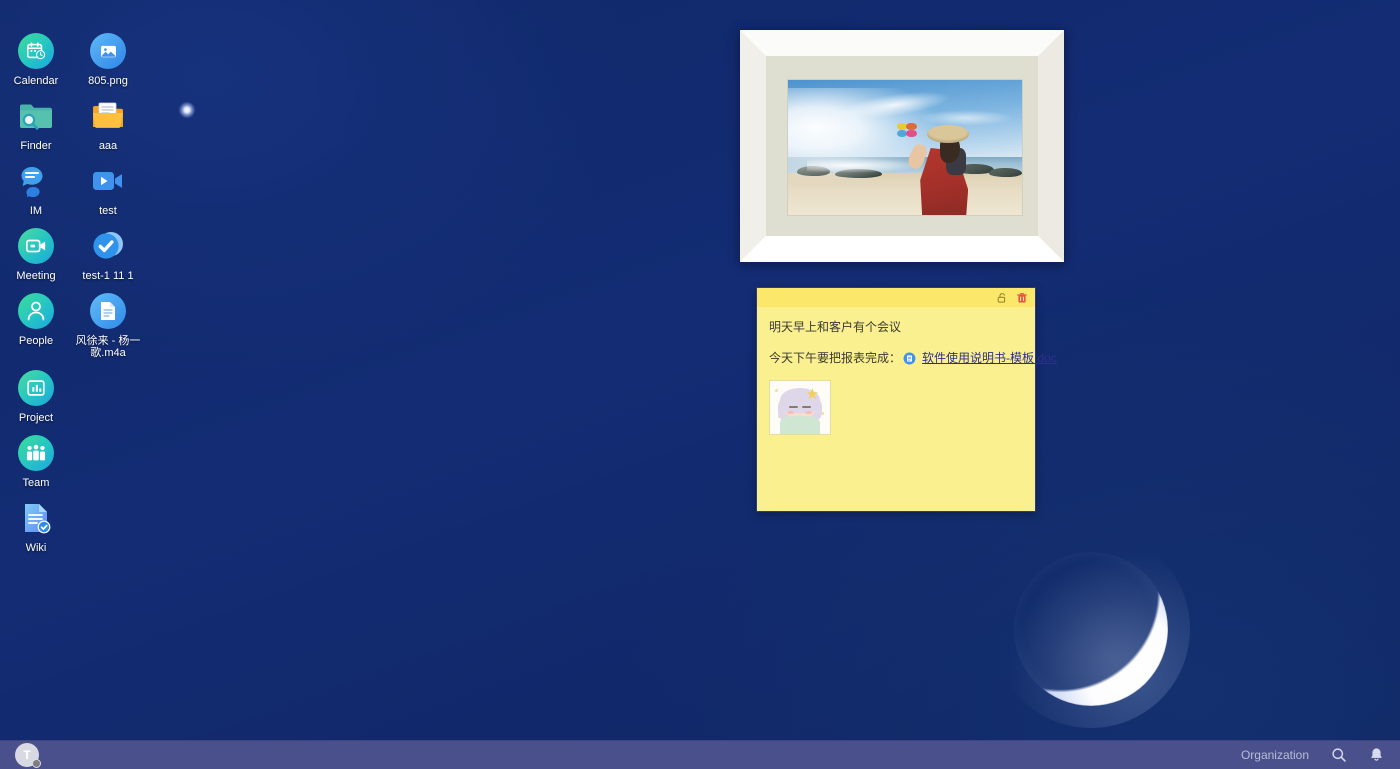 Image resolution: width=1400 pixels, height=769 pixels. I want to click on chat-bubbles-icon, so click(36, 181).